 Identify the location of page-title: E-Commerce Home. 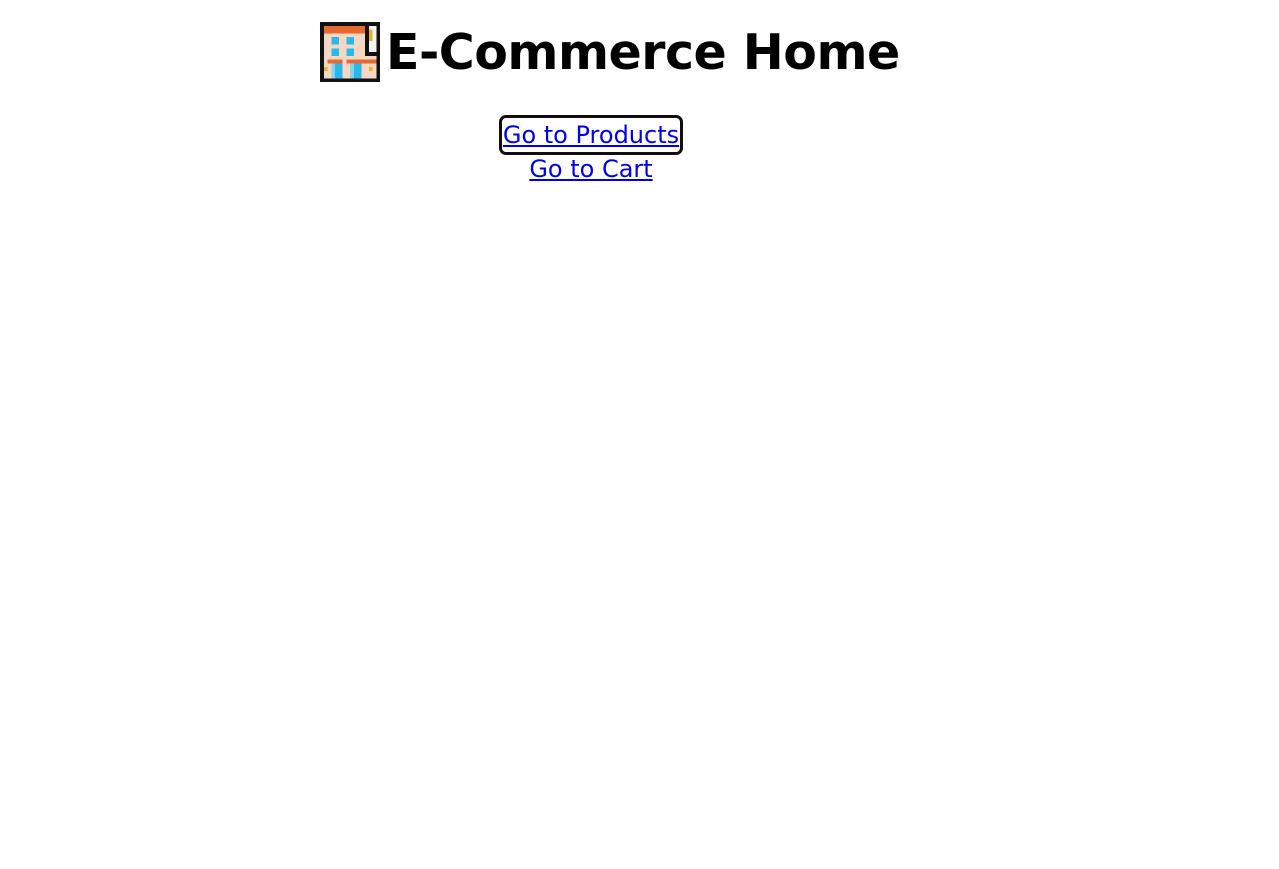
(643, 52).